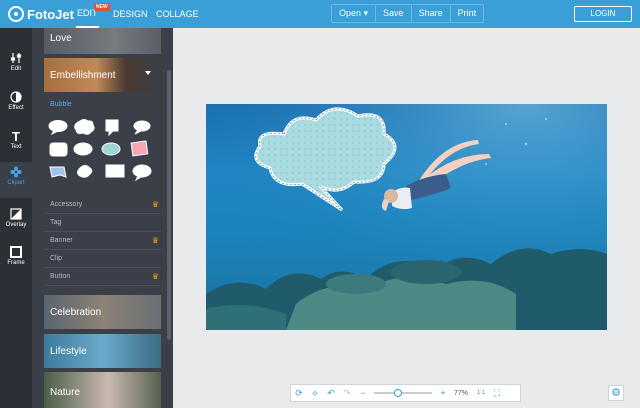 Image resolution: width=640 pixels, height=408 pixels. What do you see at coordinates (56, 222) in the screenshot?
I see `subcategory-label: Tag` at bounding box center [56, 222].